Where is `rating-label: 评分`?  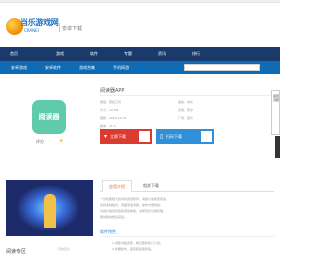 rating-label: 评分 is located at coordinates (40, 141).